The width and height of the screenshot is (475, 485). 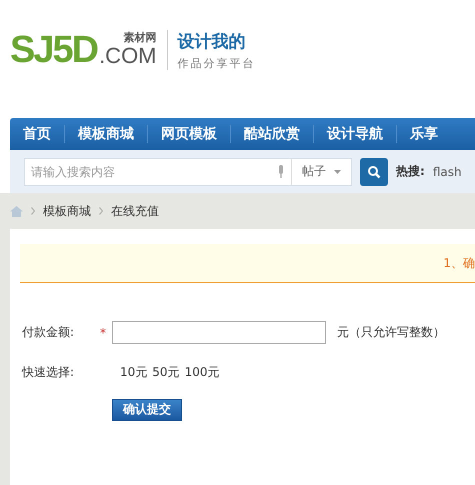 What do you see at coordinates (16, 211) in the screenshot?
I see `home-icon` at bounding box center [16, 211].